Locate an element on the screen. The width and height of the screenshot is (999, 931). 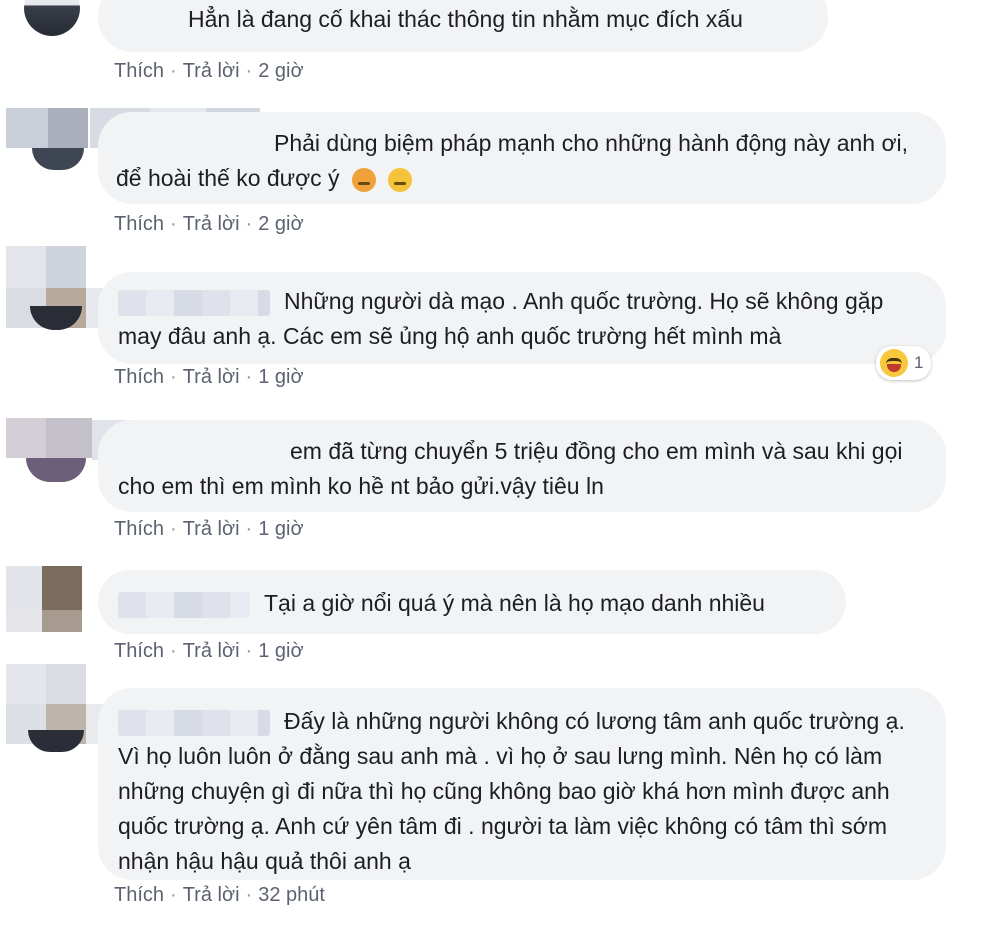
disappointed-face-icon is located at coordinates (400, 179).